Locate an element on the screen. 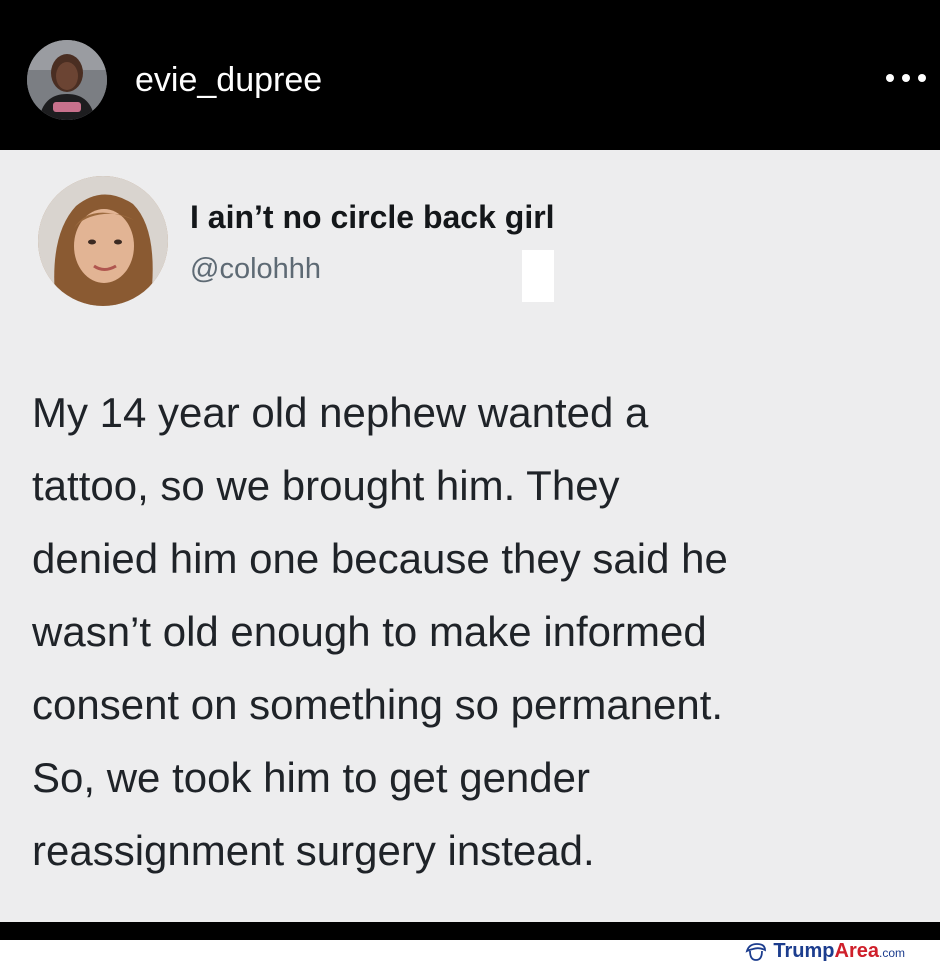  watermark-text: Trump Area .com is located at coordinates (839, 952).